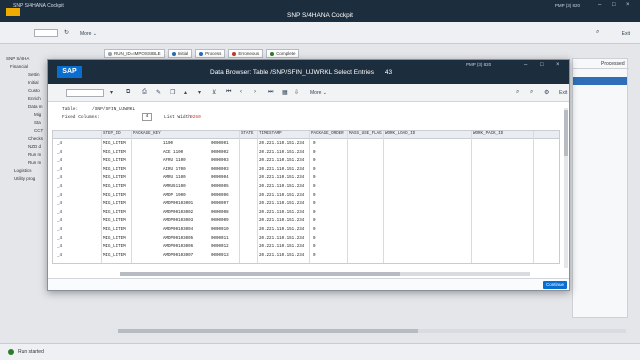 This screenshot has height=360, width=640. I want to click on success-icon, so click(11, 352).